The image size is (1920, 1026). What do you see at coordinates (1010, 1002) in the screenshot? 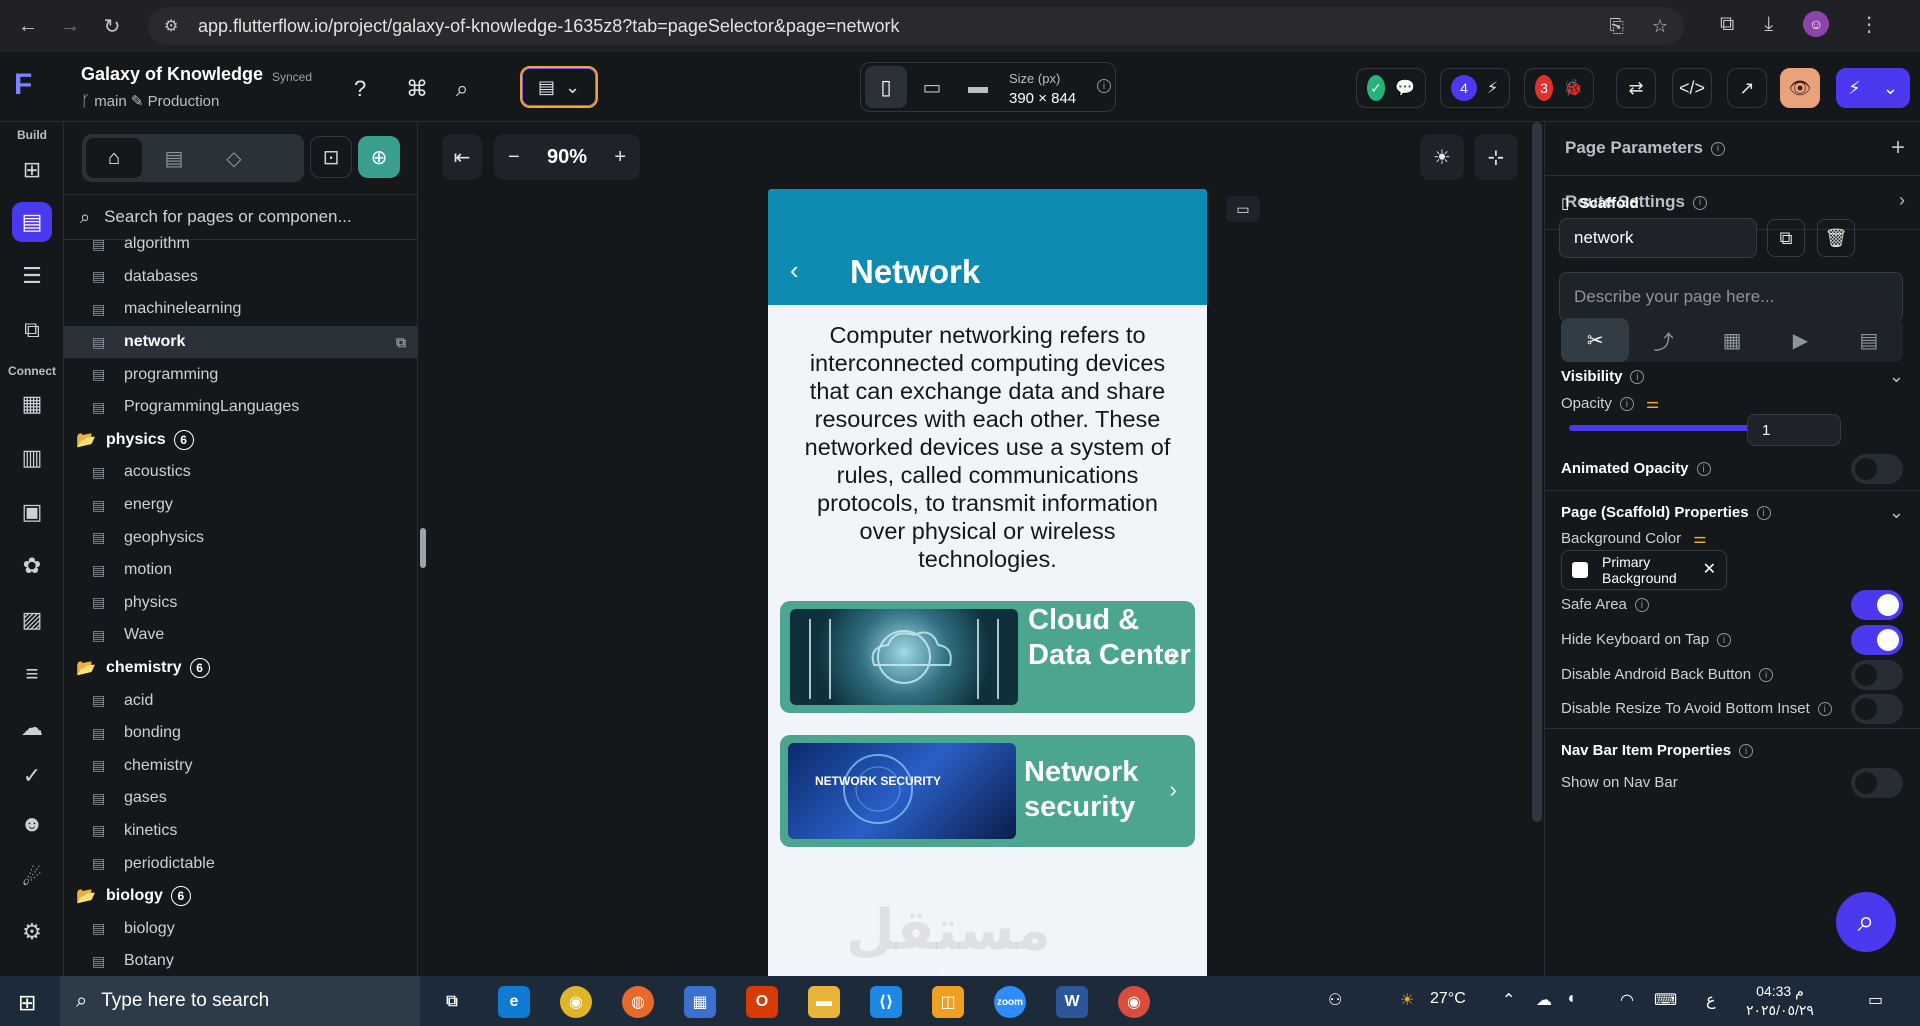
I see `zoom-icon: zoom` at bounding box center [1010, 1002].